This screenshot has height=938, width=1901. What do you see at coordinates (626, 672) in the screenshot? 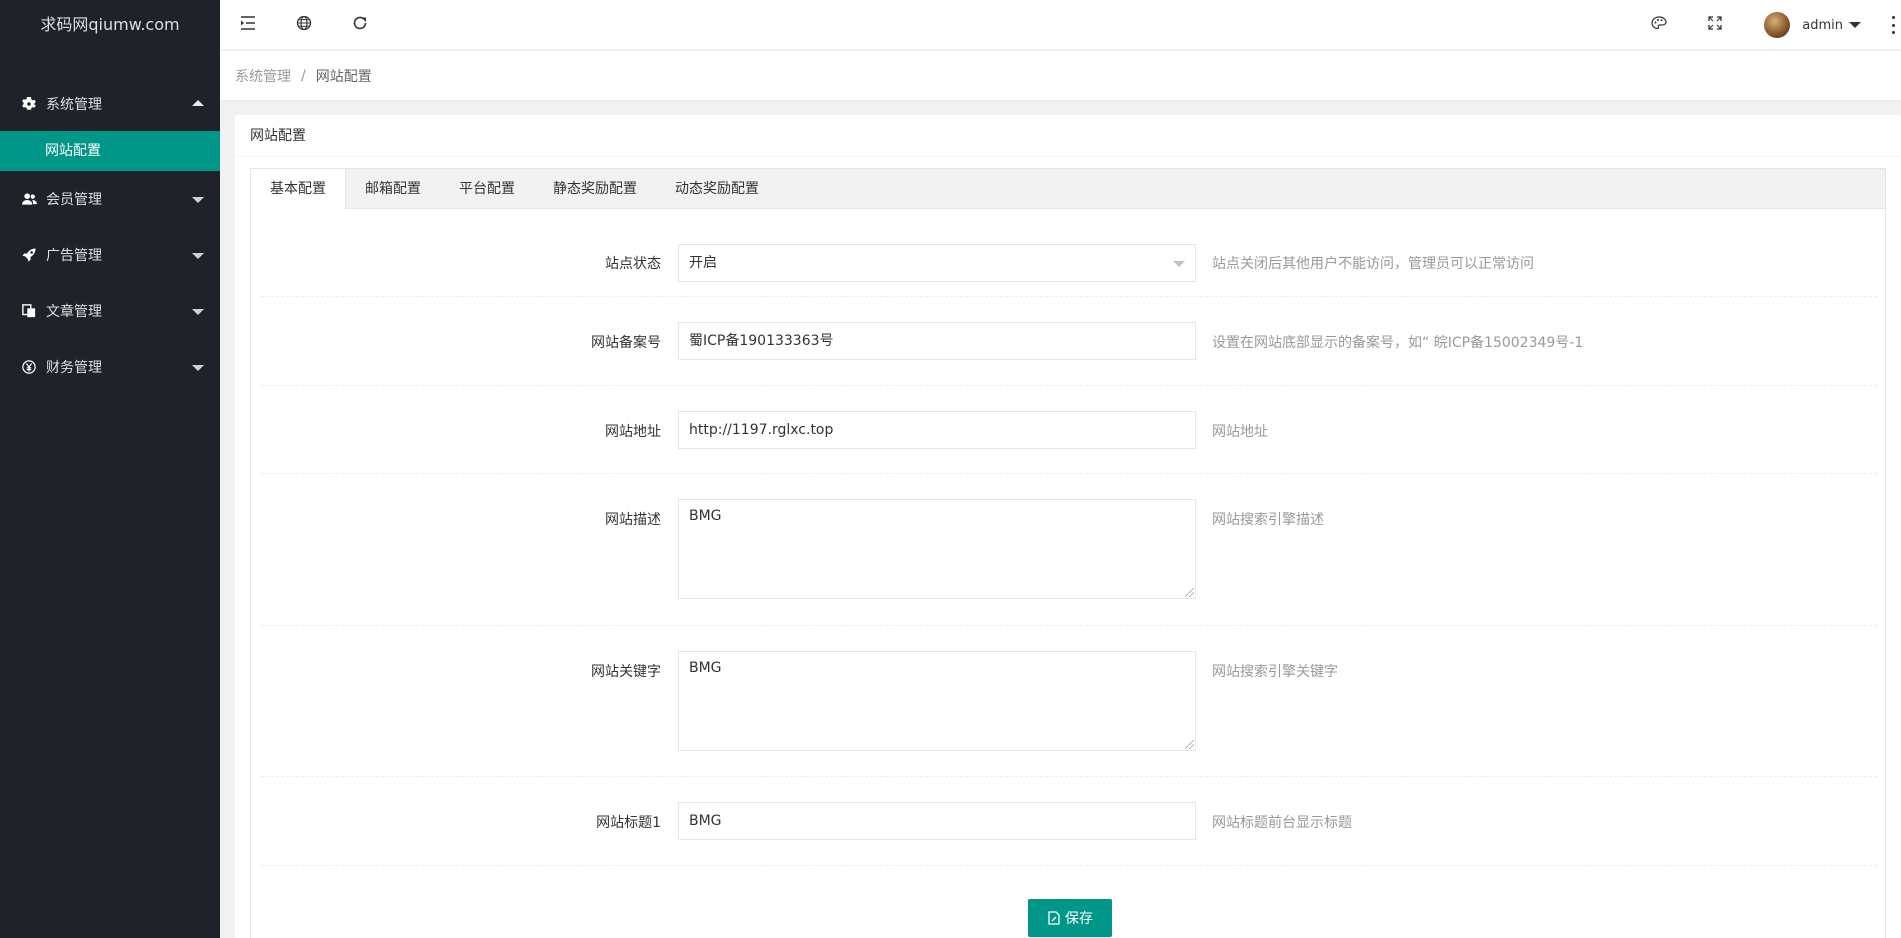
I see `form-label: 网站关键字` at bounding box center [626, 672].